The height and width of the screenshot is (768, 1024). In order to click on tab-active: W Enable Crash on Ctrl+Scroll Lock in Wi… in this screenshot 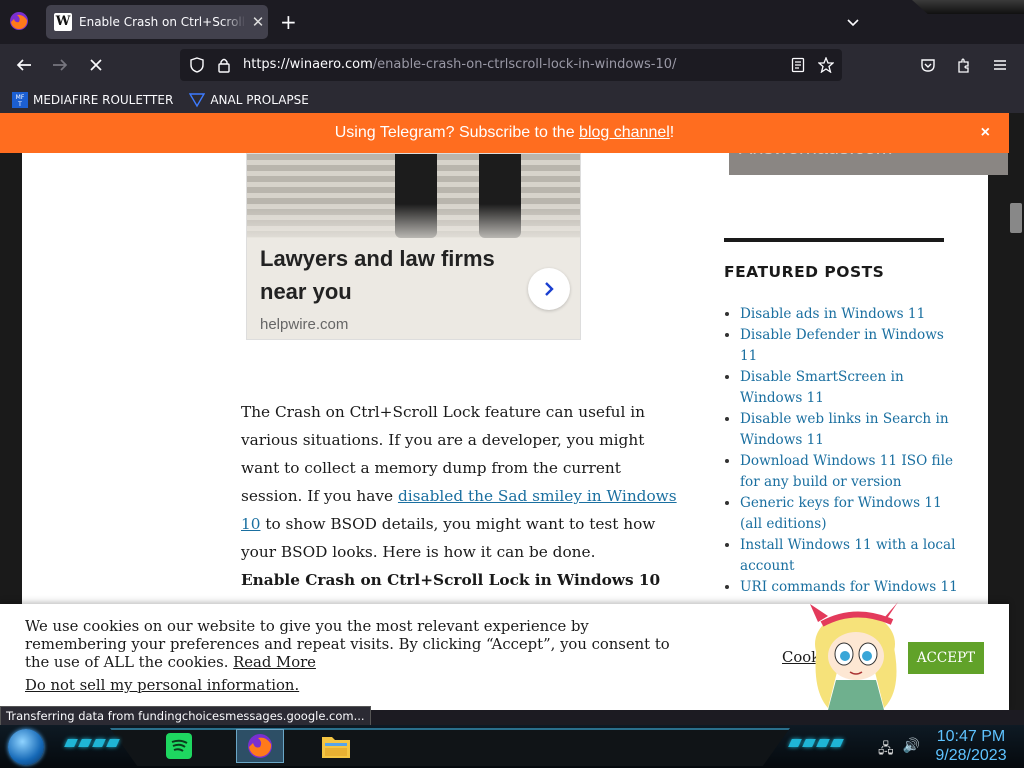, I will do `click(157, 22)`.